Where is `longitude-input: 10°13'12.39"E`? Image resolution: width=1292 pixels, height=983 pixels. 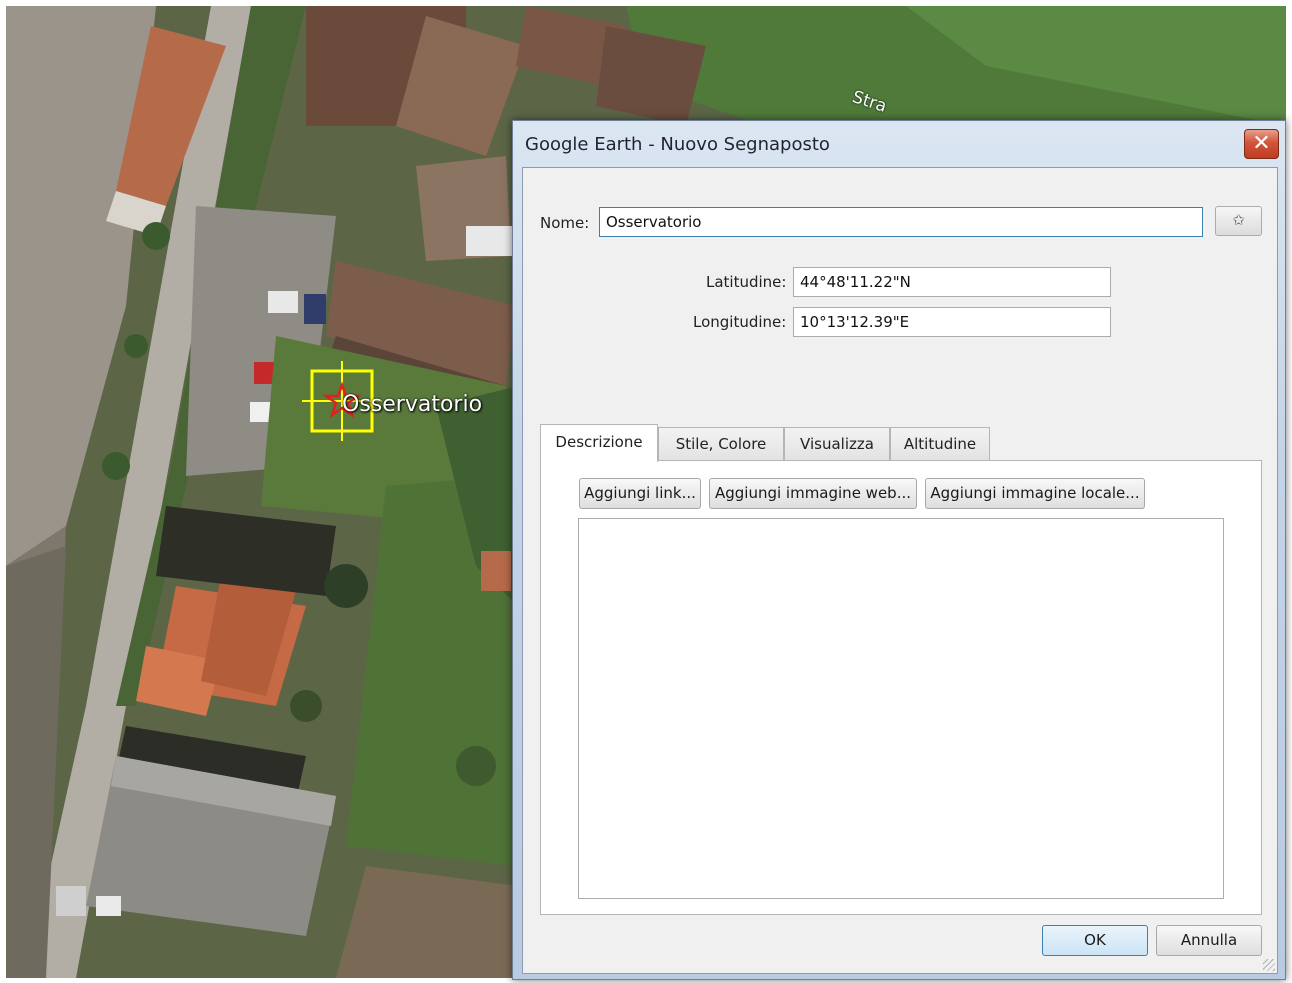
longitude-input: 10°13'12.39"E is located at coordinates (952, 322).